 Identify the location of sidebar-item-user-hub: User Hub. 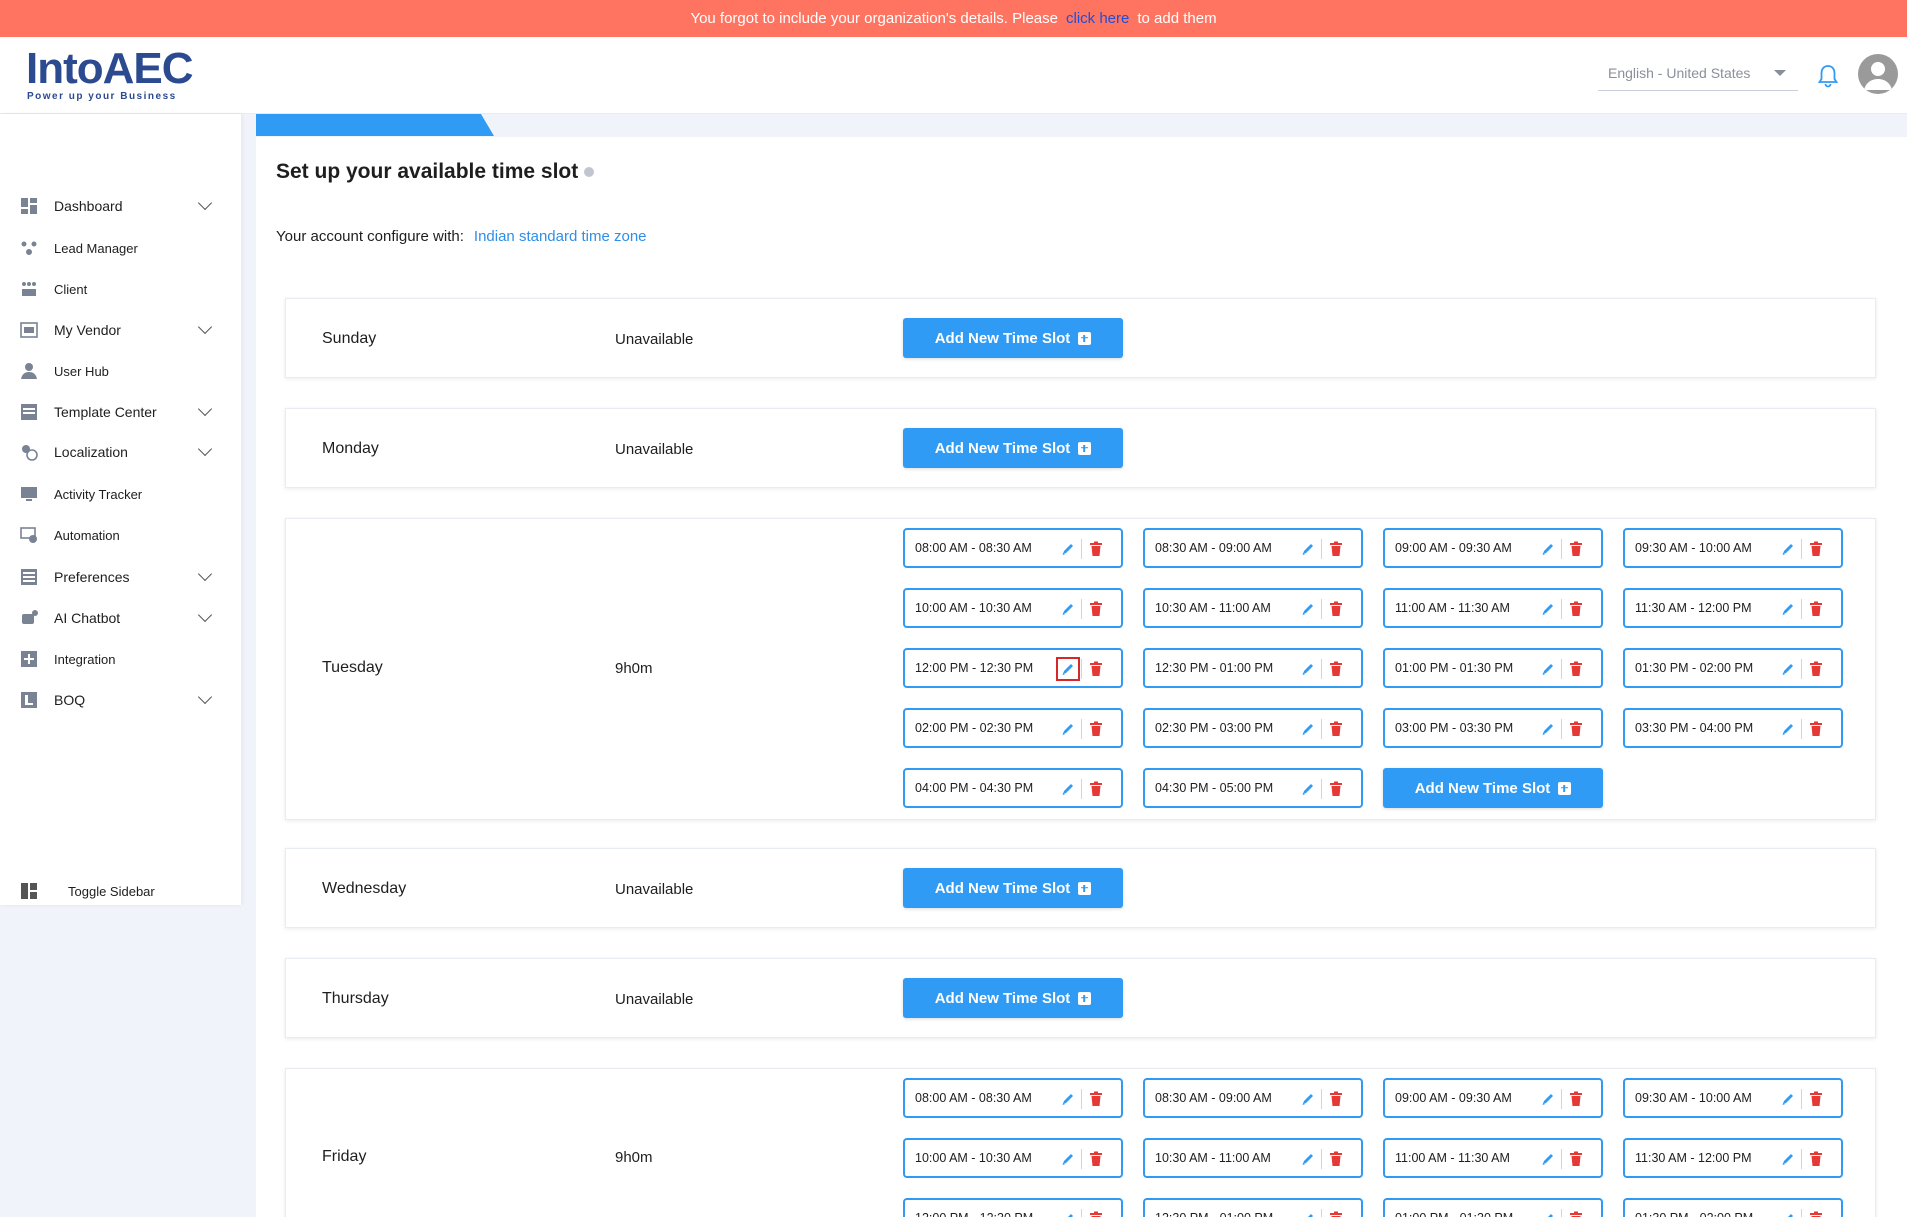
(120, 371).